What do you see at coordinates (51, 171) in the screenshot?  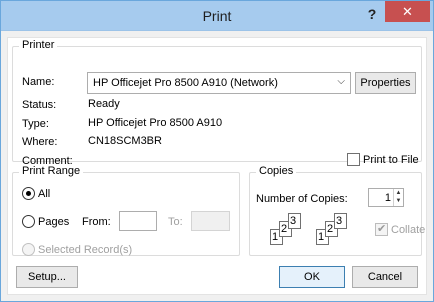 I see `print-range-group-label: Print Range` at bounding box center [51, 171].